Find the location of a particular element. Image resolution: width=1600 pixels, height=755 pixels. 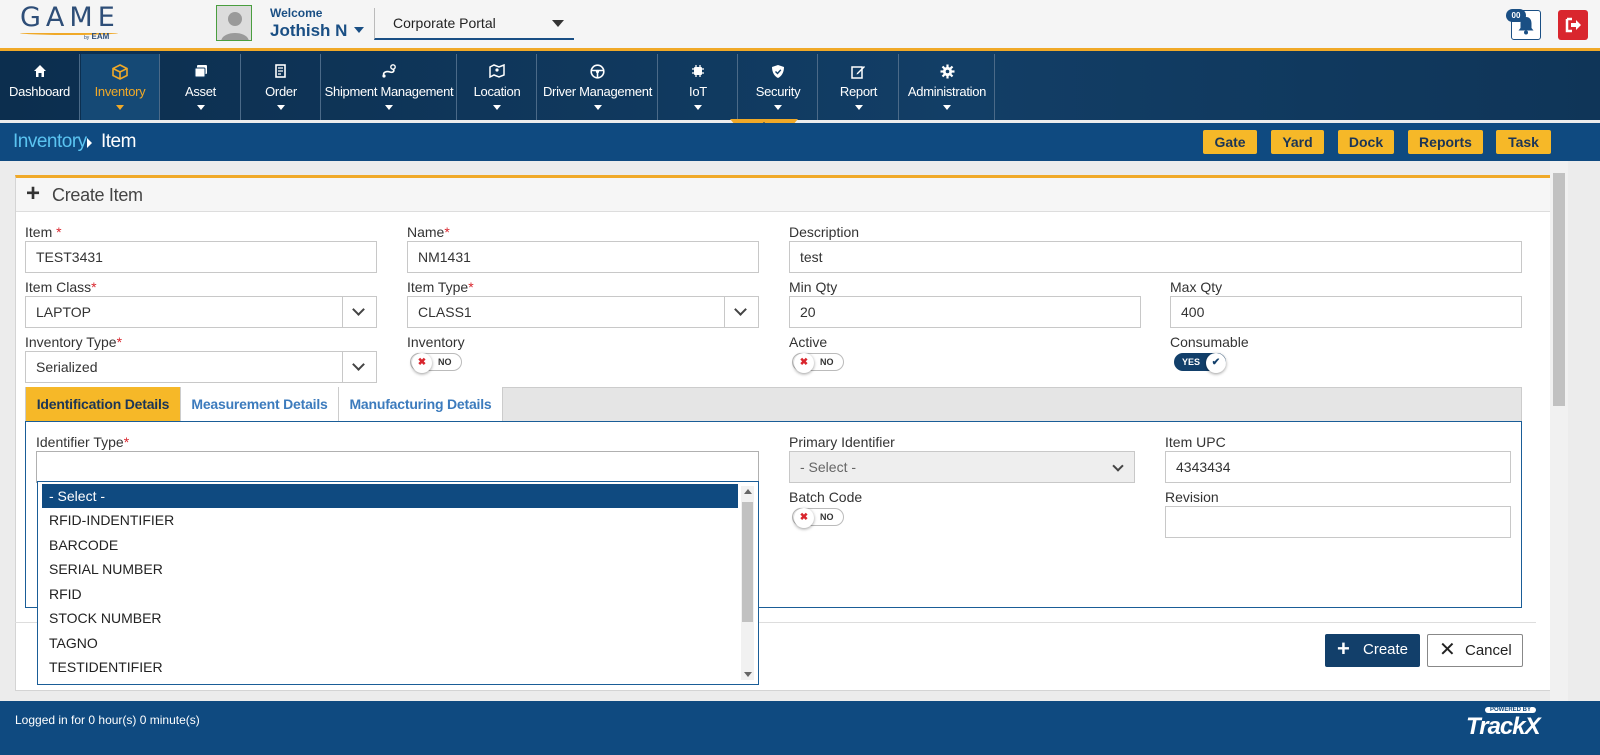

notification-button: 00 is located at coordinates (1523, 24).